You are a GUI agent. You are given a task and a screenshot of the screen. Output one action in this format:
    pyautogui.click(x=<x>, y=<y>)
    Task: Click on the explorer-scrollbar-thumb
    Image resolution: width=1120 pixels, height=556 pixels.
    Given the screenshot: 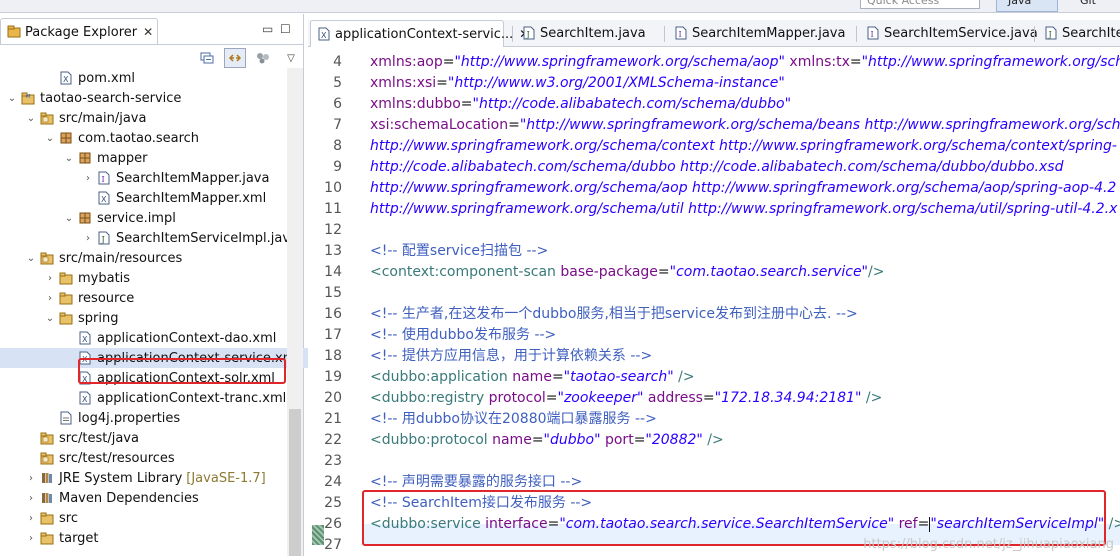 What is the action you would take?
    pyautogui.click(x=295, y=482)
    